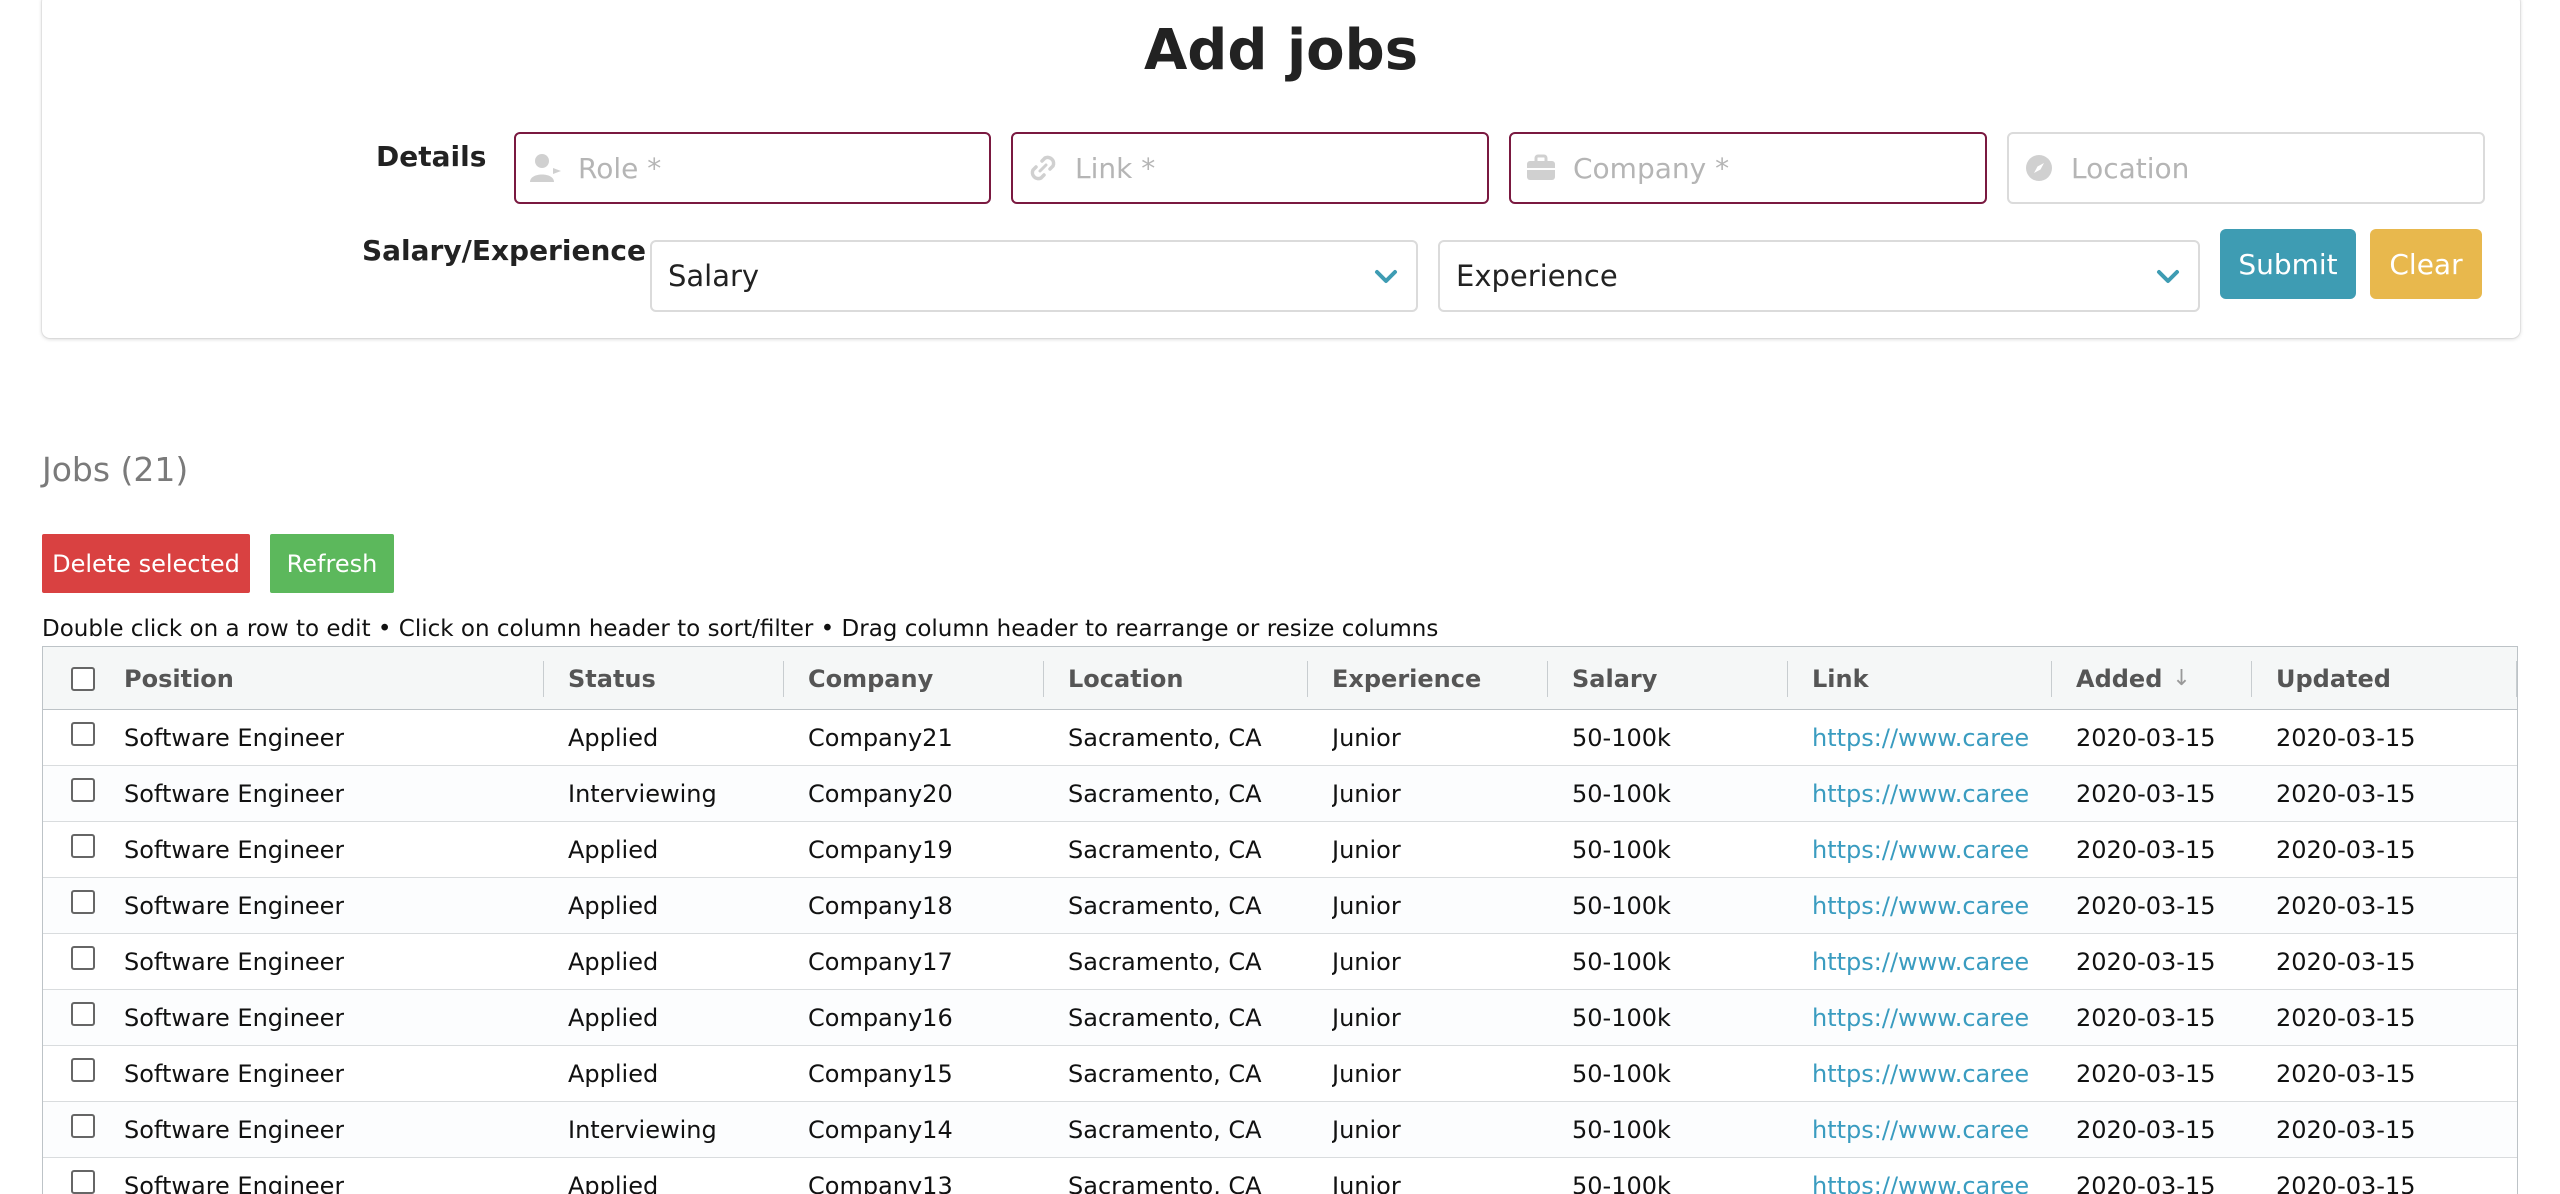  What do you see at coordinates (546, 168) in the screenshot?
I see `user-icon` at bounding box center [546, 168].